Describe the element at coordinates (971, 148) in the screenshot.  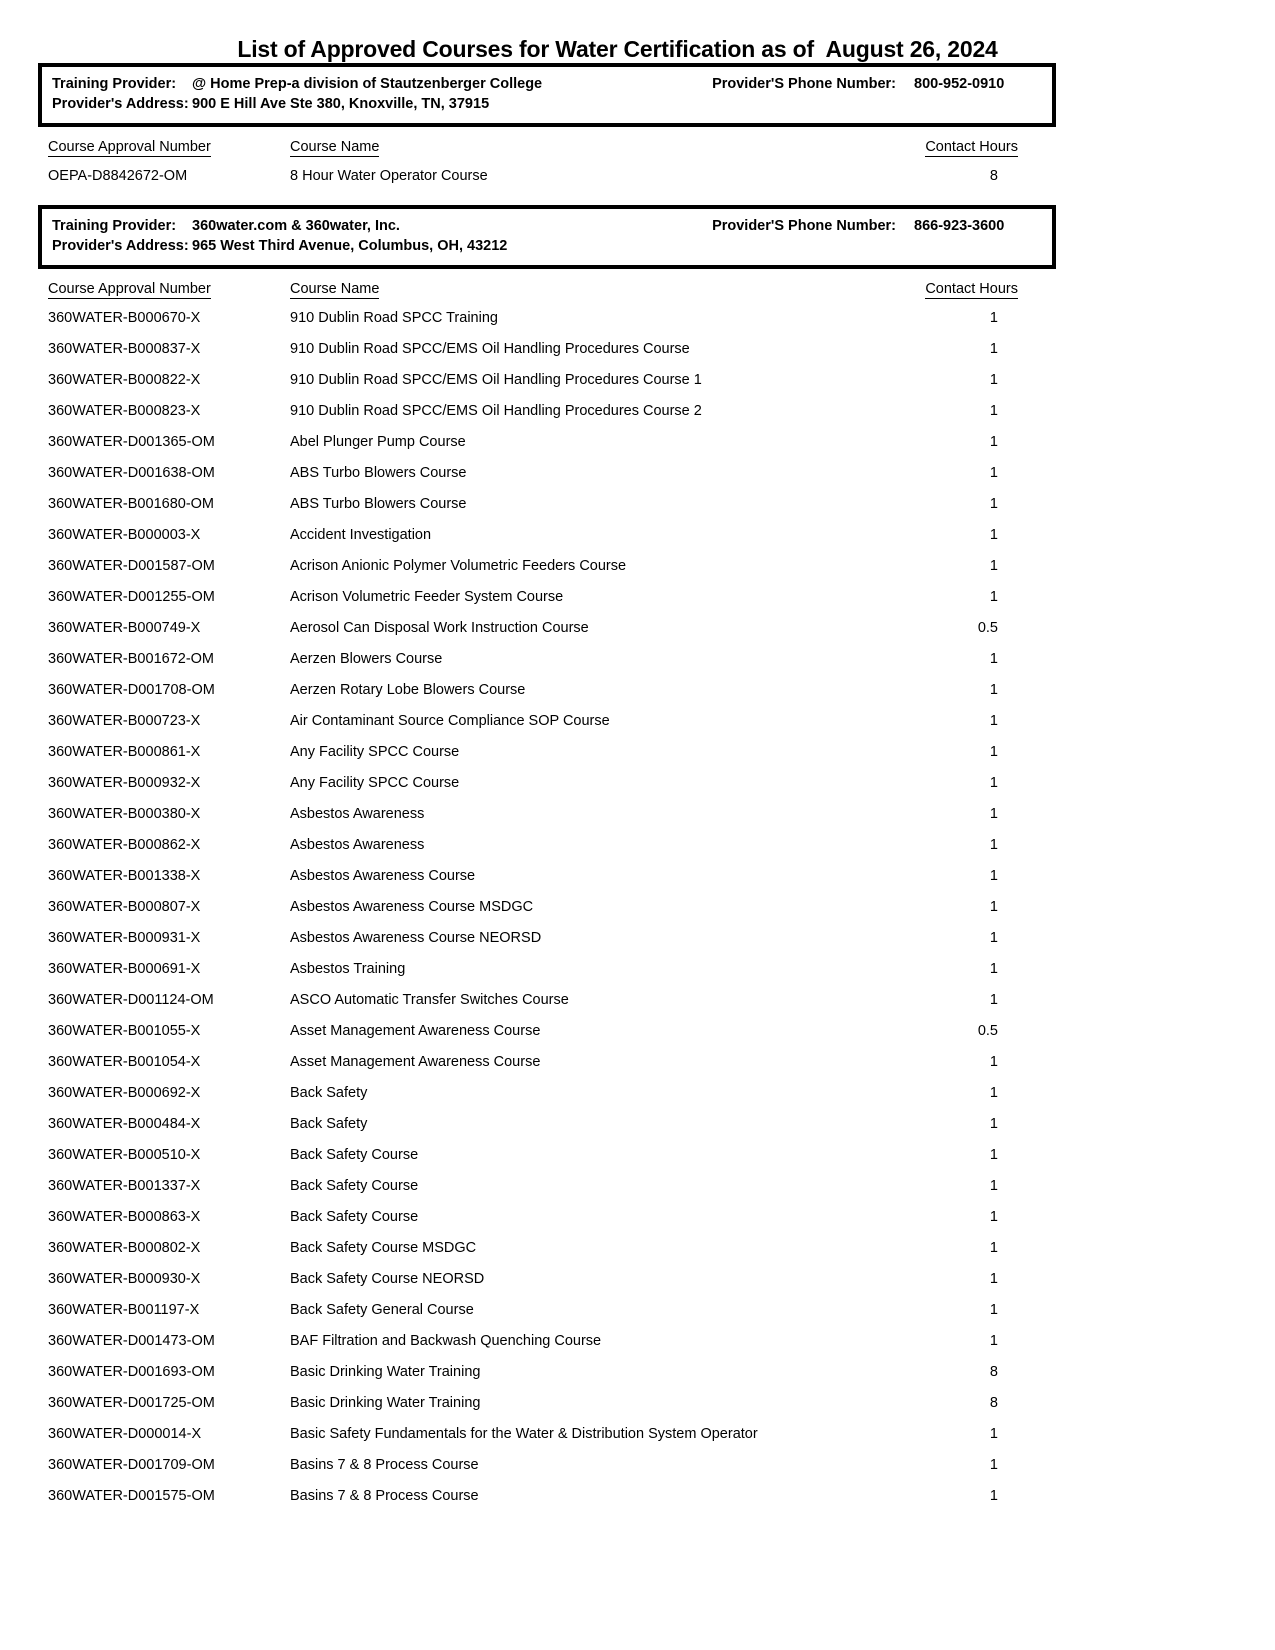
I see `column-header-contact-hours: Contact Hours` at that location.